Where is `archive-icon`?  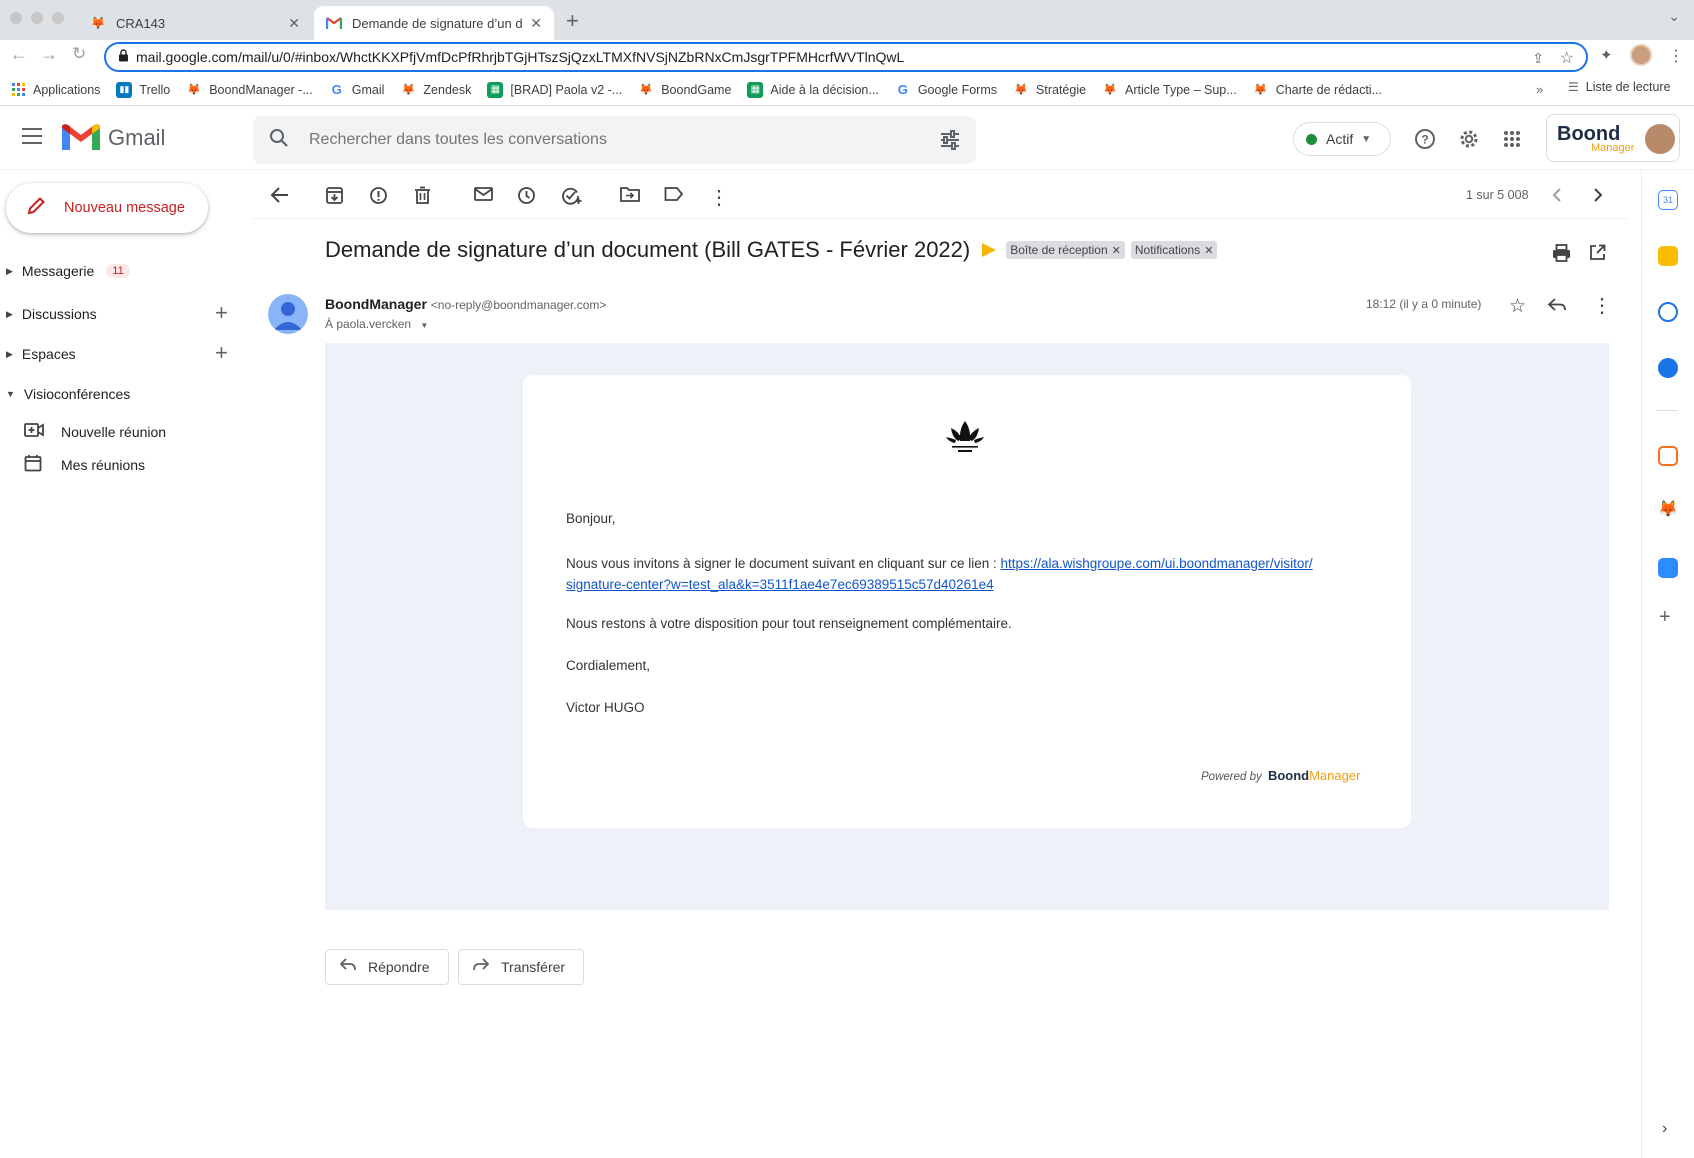
archive-icon is located at coordinates (334, 198).